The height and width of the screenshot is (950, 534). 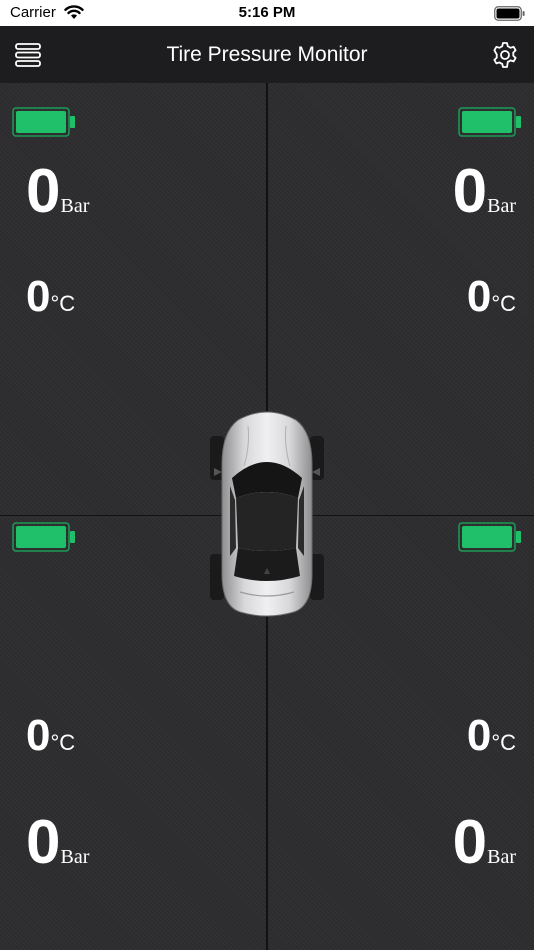 I want to click on front-left-temperature: 0°C, so click(x=50, y=297).